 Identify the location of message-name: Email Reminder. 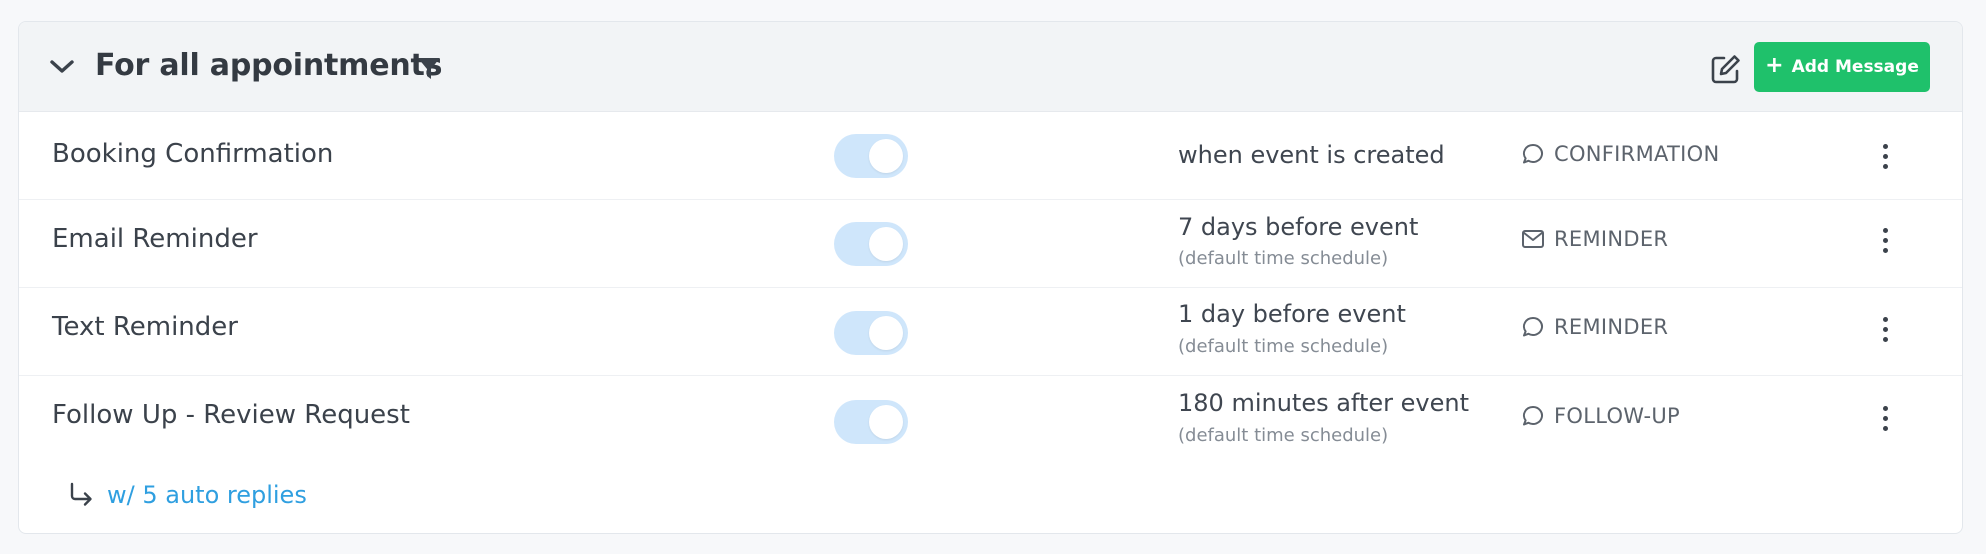
(155, 239).